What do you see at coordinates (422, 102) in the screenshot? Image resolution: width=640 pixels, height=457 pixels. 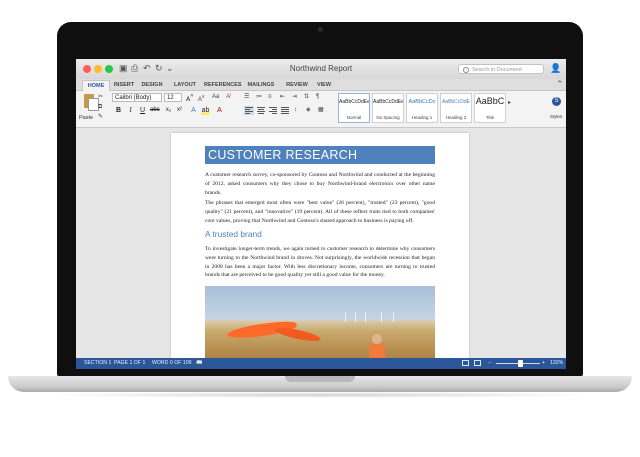 I see `style-heading-1-sample: AaBbCcDc` at bounding box center [422, 102].